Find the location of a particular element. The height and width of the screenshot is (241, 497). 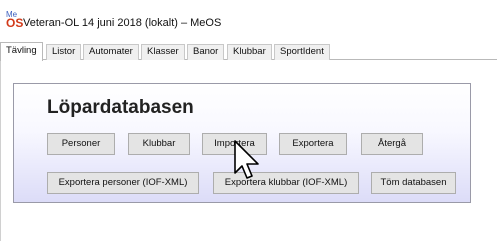

clubs-button: Klubbar is located at coordinates (159, 144).